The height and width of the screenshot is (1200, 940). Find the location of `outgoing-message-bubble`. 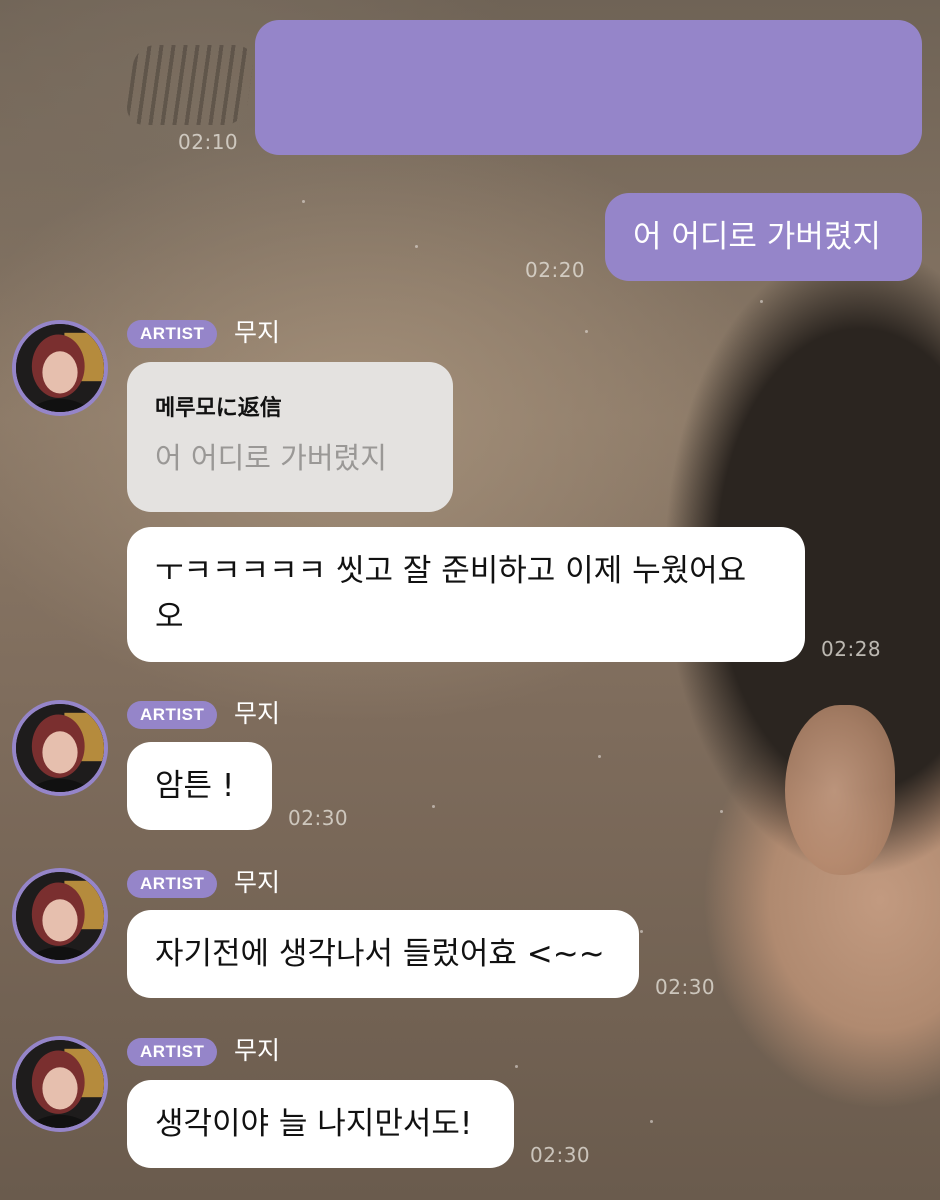

outgoing-message-bubble is located at coordinates (588, 87).